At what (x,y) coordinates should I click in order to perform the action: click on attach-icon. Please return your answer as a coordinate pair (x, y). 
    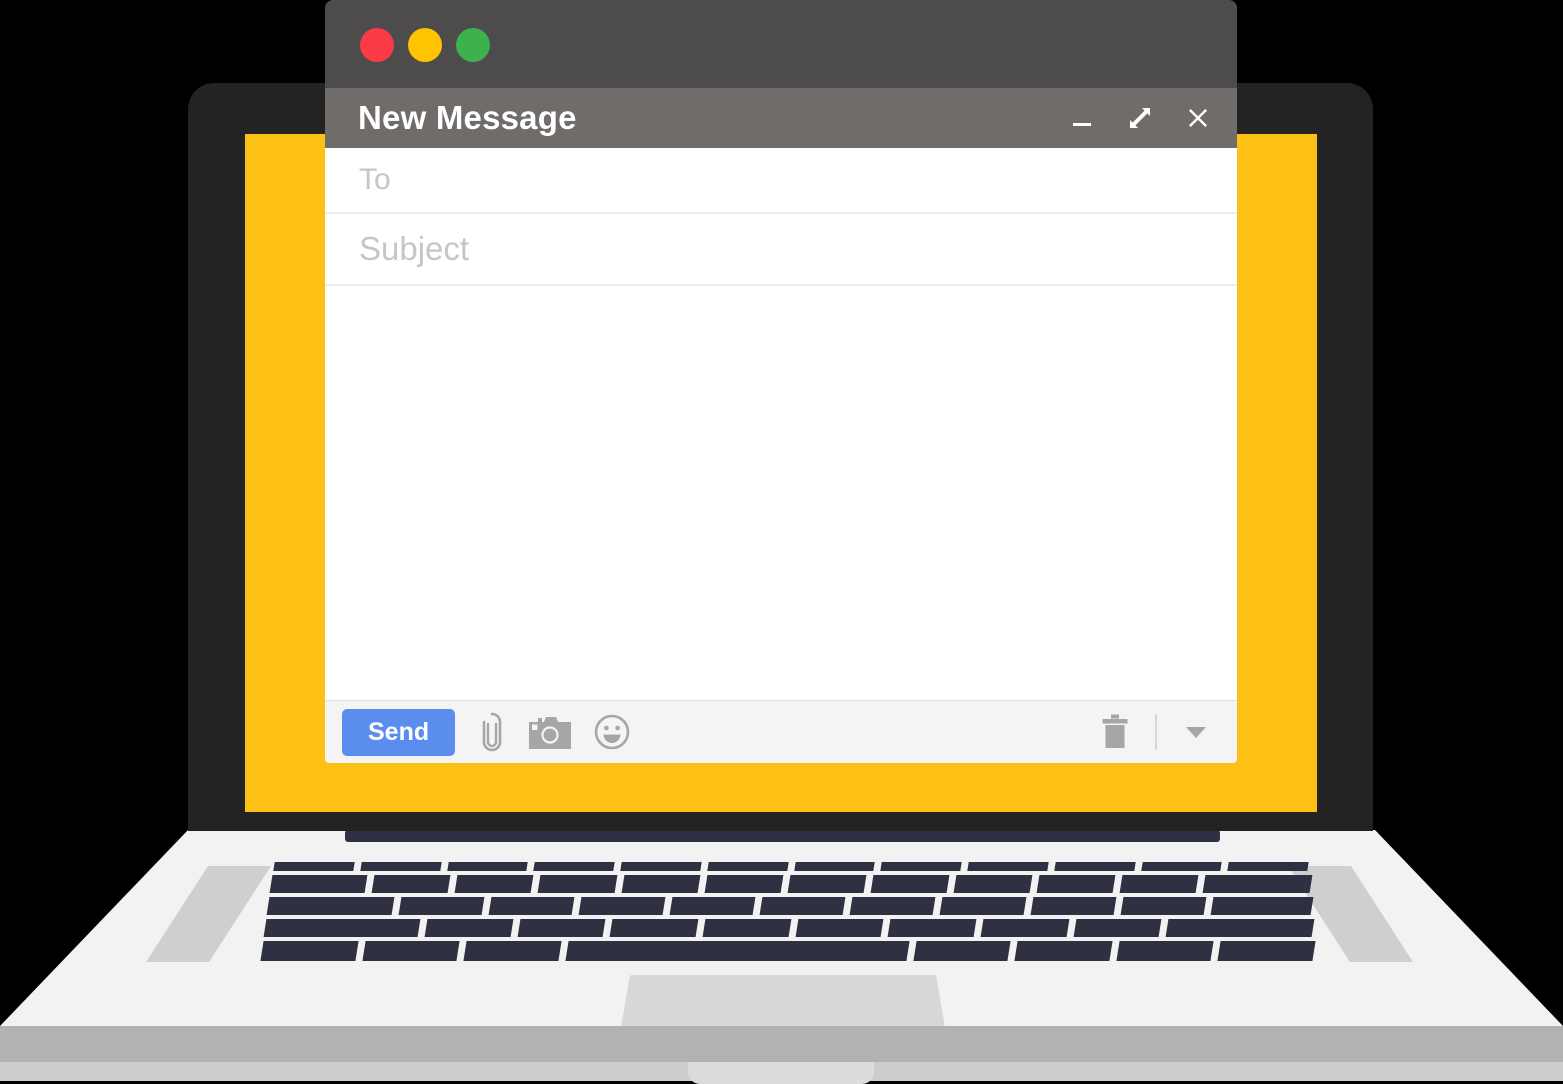
    Looking at the image, I should click on (492, 732).